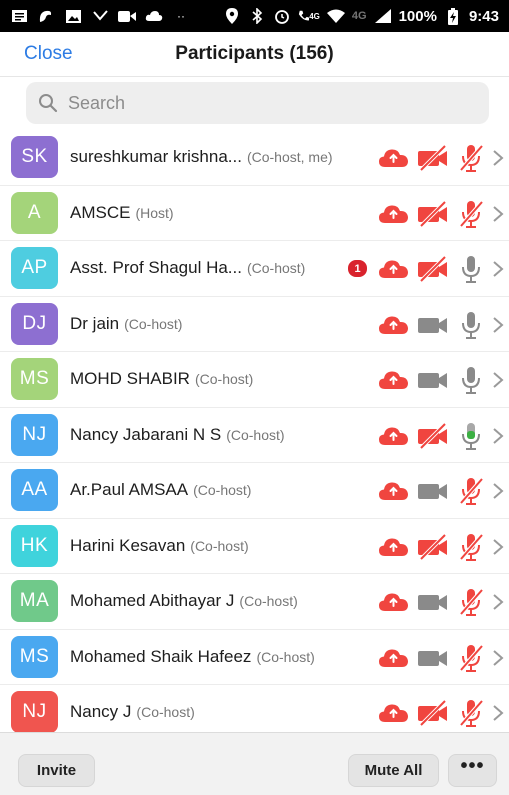 This screenshot has width=509, height=795. I want to click on participant-name-wrap: AMSCE (Host), so click(220, 213).